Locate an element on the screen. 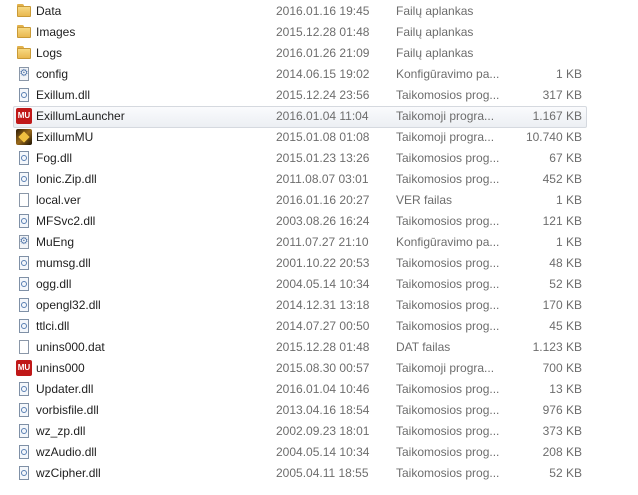 This screenshot has height=495, width=638. file-name: wzCipher.dll is located at coordinates (68, 473).